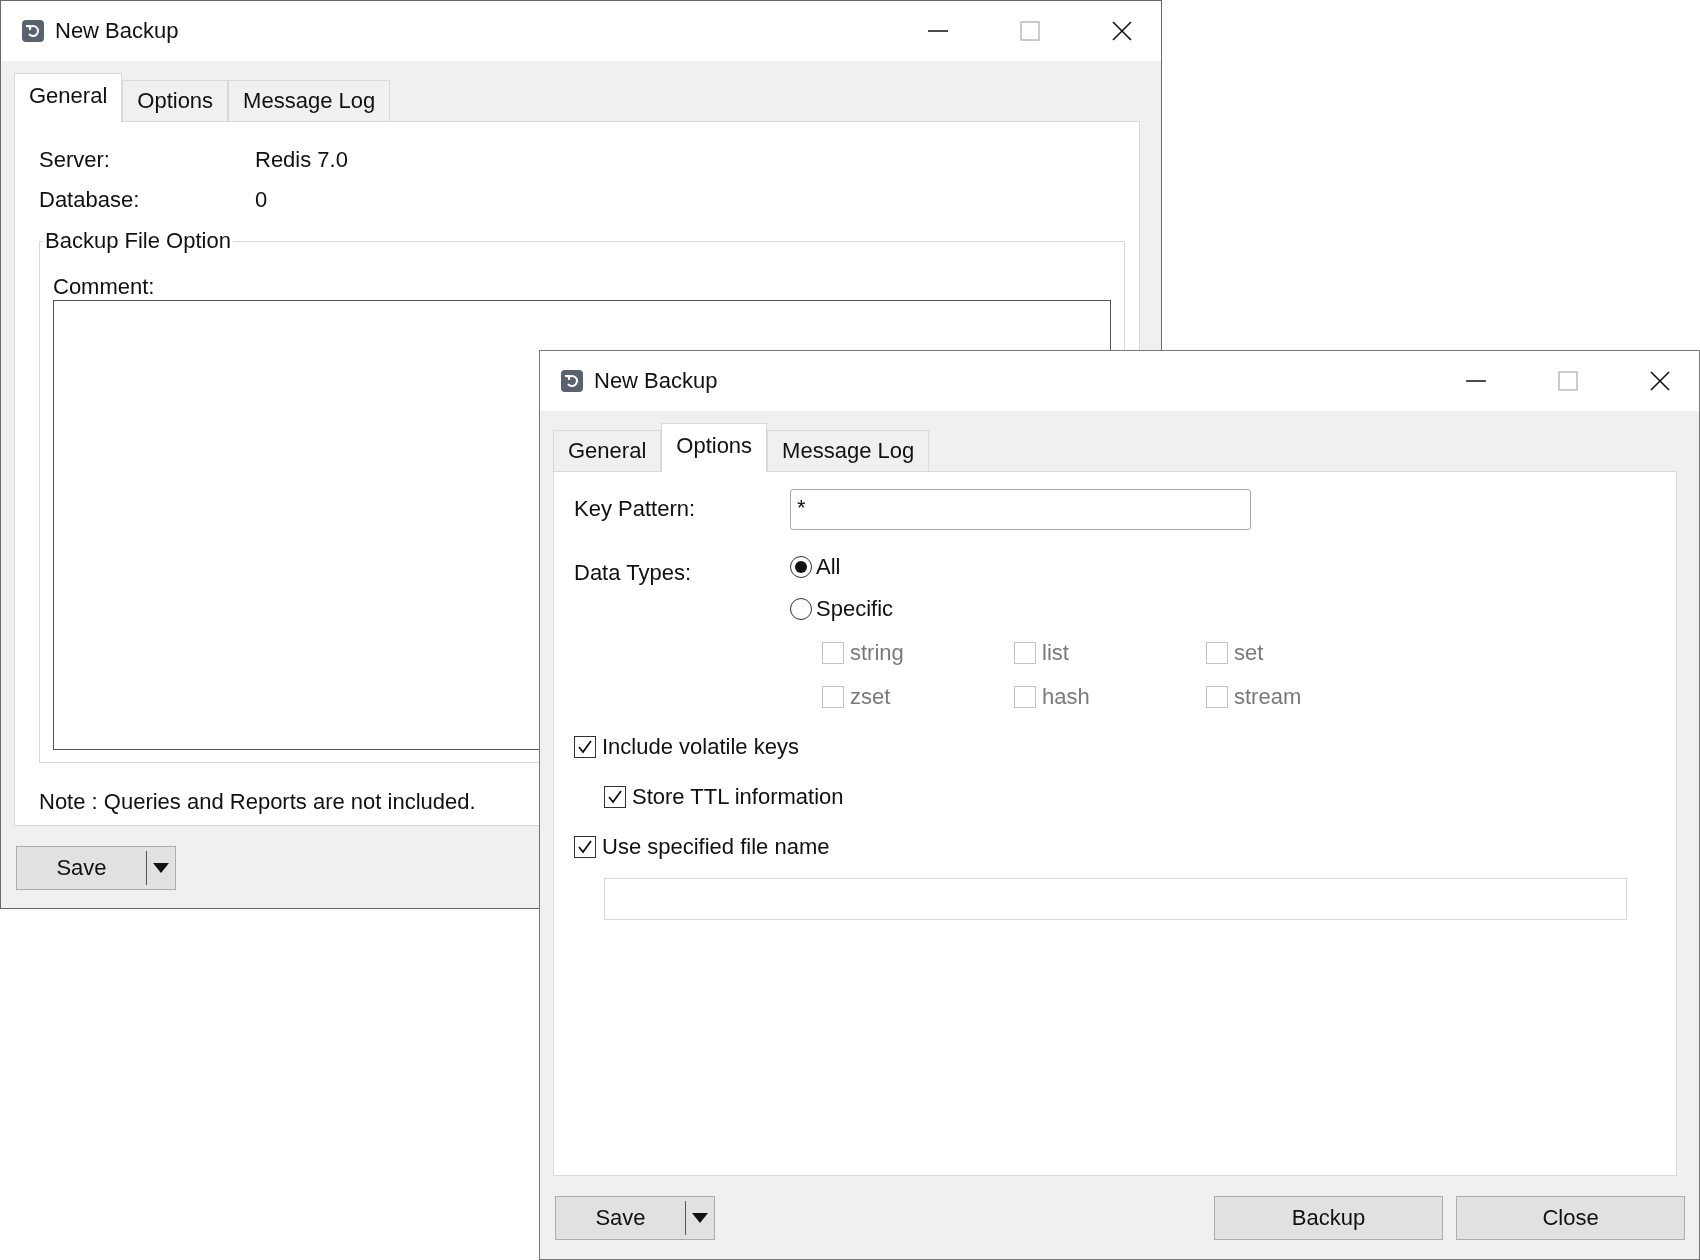 This screenshot has width=1700, height=1260. What do you see at coordinates (257, 802) in the screenshot?
I see `note-text: Note : Queries and Reports are not included.` at bounding box center [257, 802].